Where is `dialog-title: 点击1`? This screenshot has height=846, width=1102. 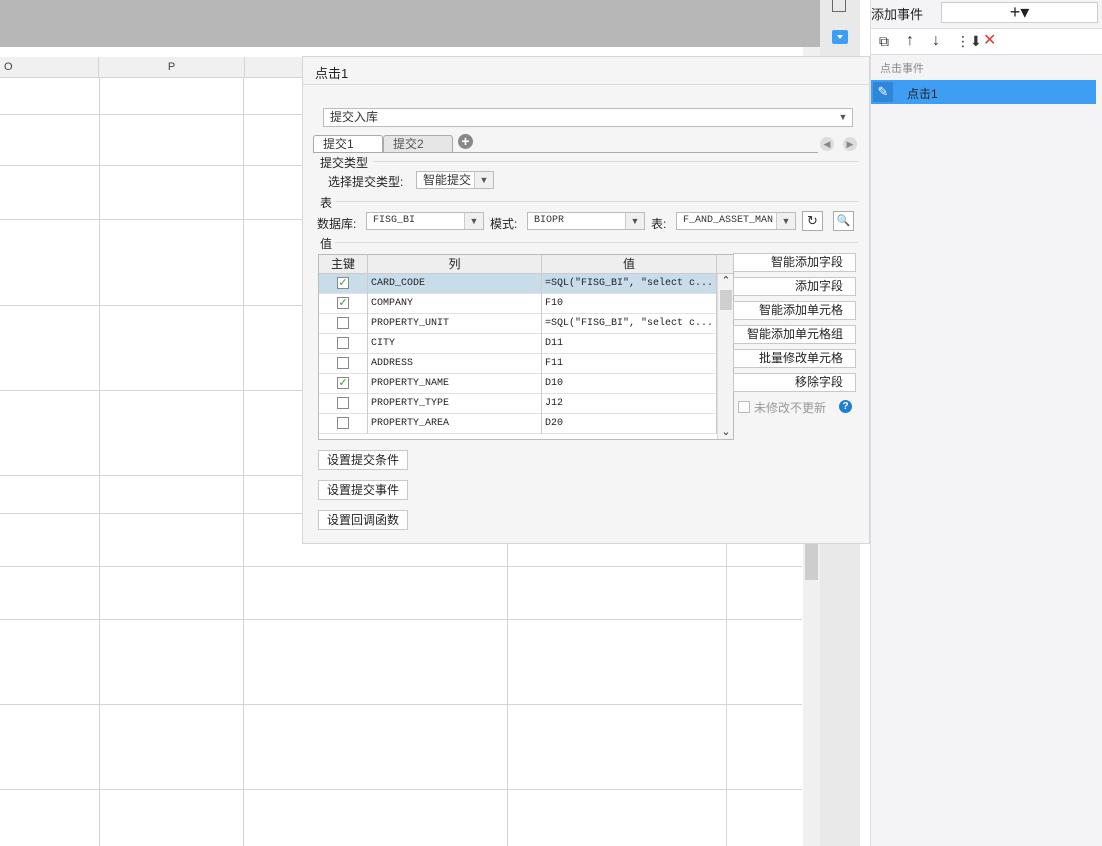
dialog-title: 点击1 is located at coordinates (332, 73).